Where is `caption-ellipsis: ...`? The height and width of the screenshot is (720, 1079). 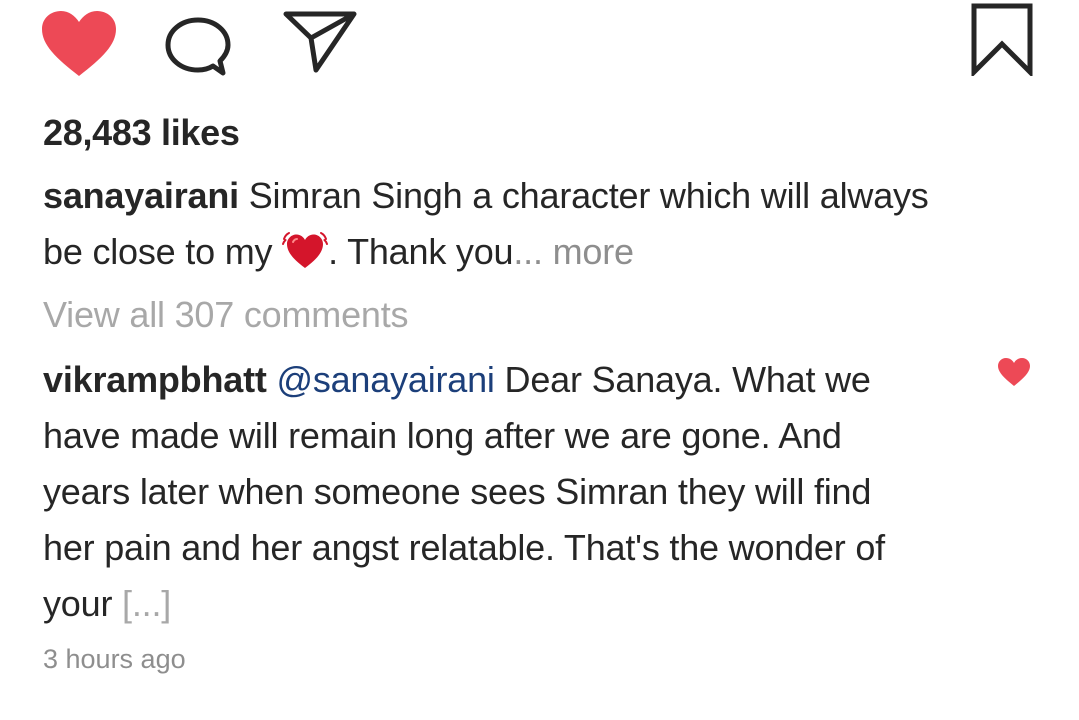 caption-ellipsis: ... is located at coordinates (528, 251).